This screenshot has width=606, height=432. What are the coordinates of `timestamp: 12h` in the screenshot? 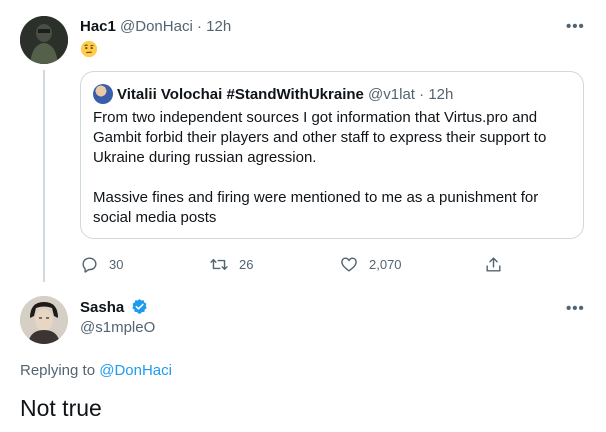 It's located at (218, 26).